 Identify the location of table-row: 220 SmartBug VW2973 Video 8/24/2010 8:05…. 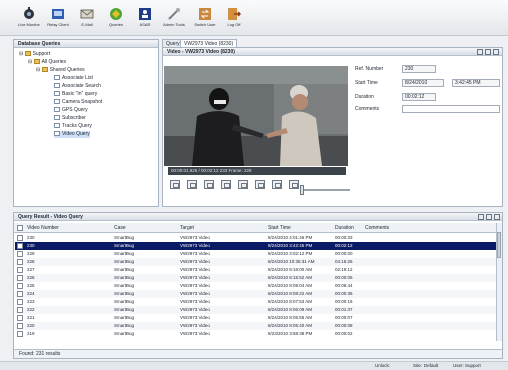
(255, 326).